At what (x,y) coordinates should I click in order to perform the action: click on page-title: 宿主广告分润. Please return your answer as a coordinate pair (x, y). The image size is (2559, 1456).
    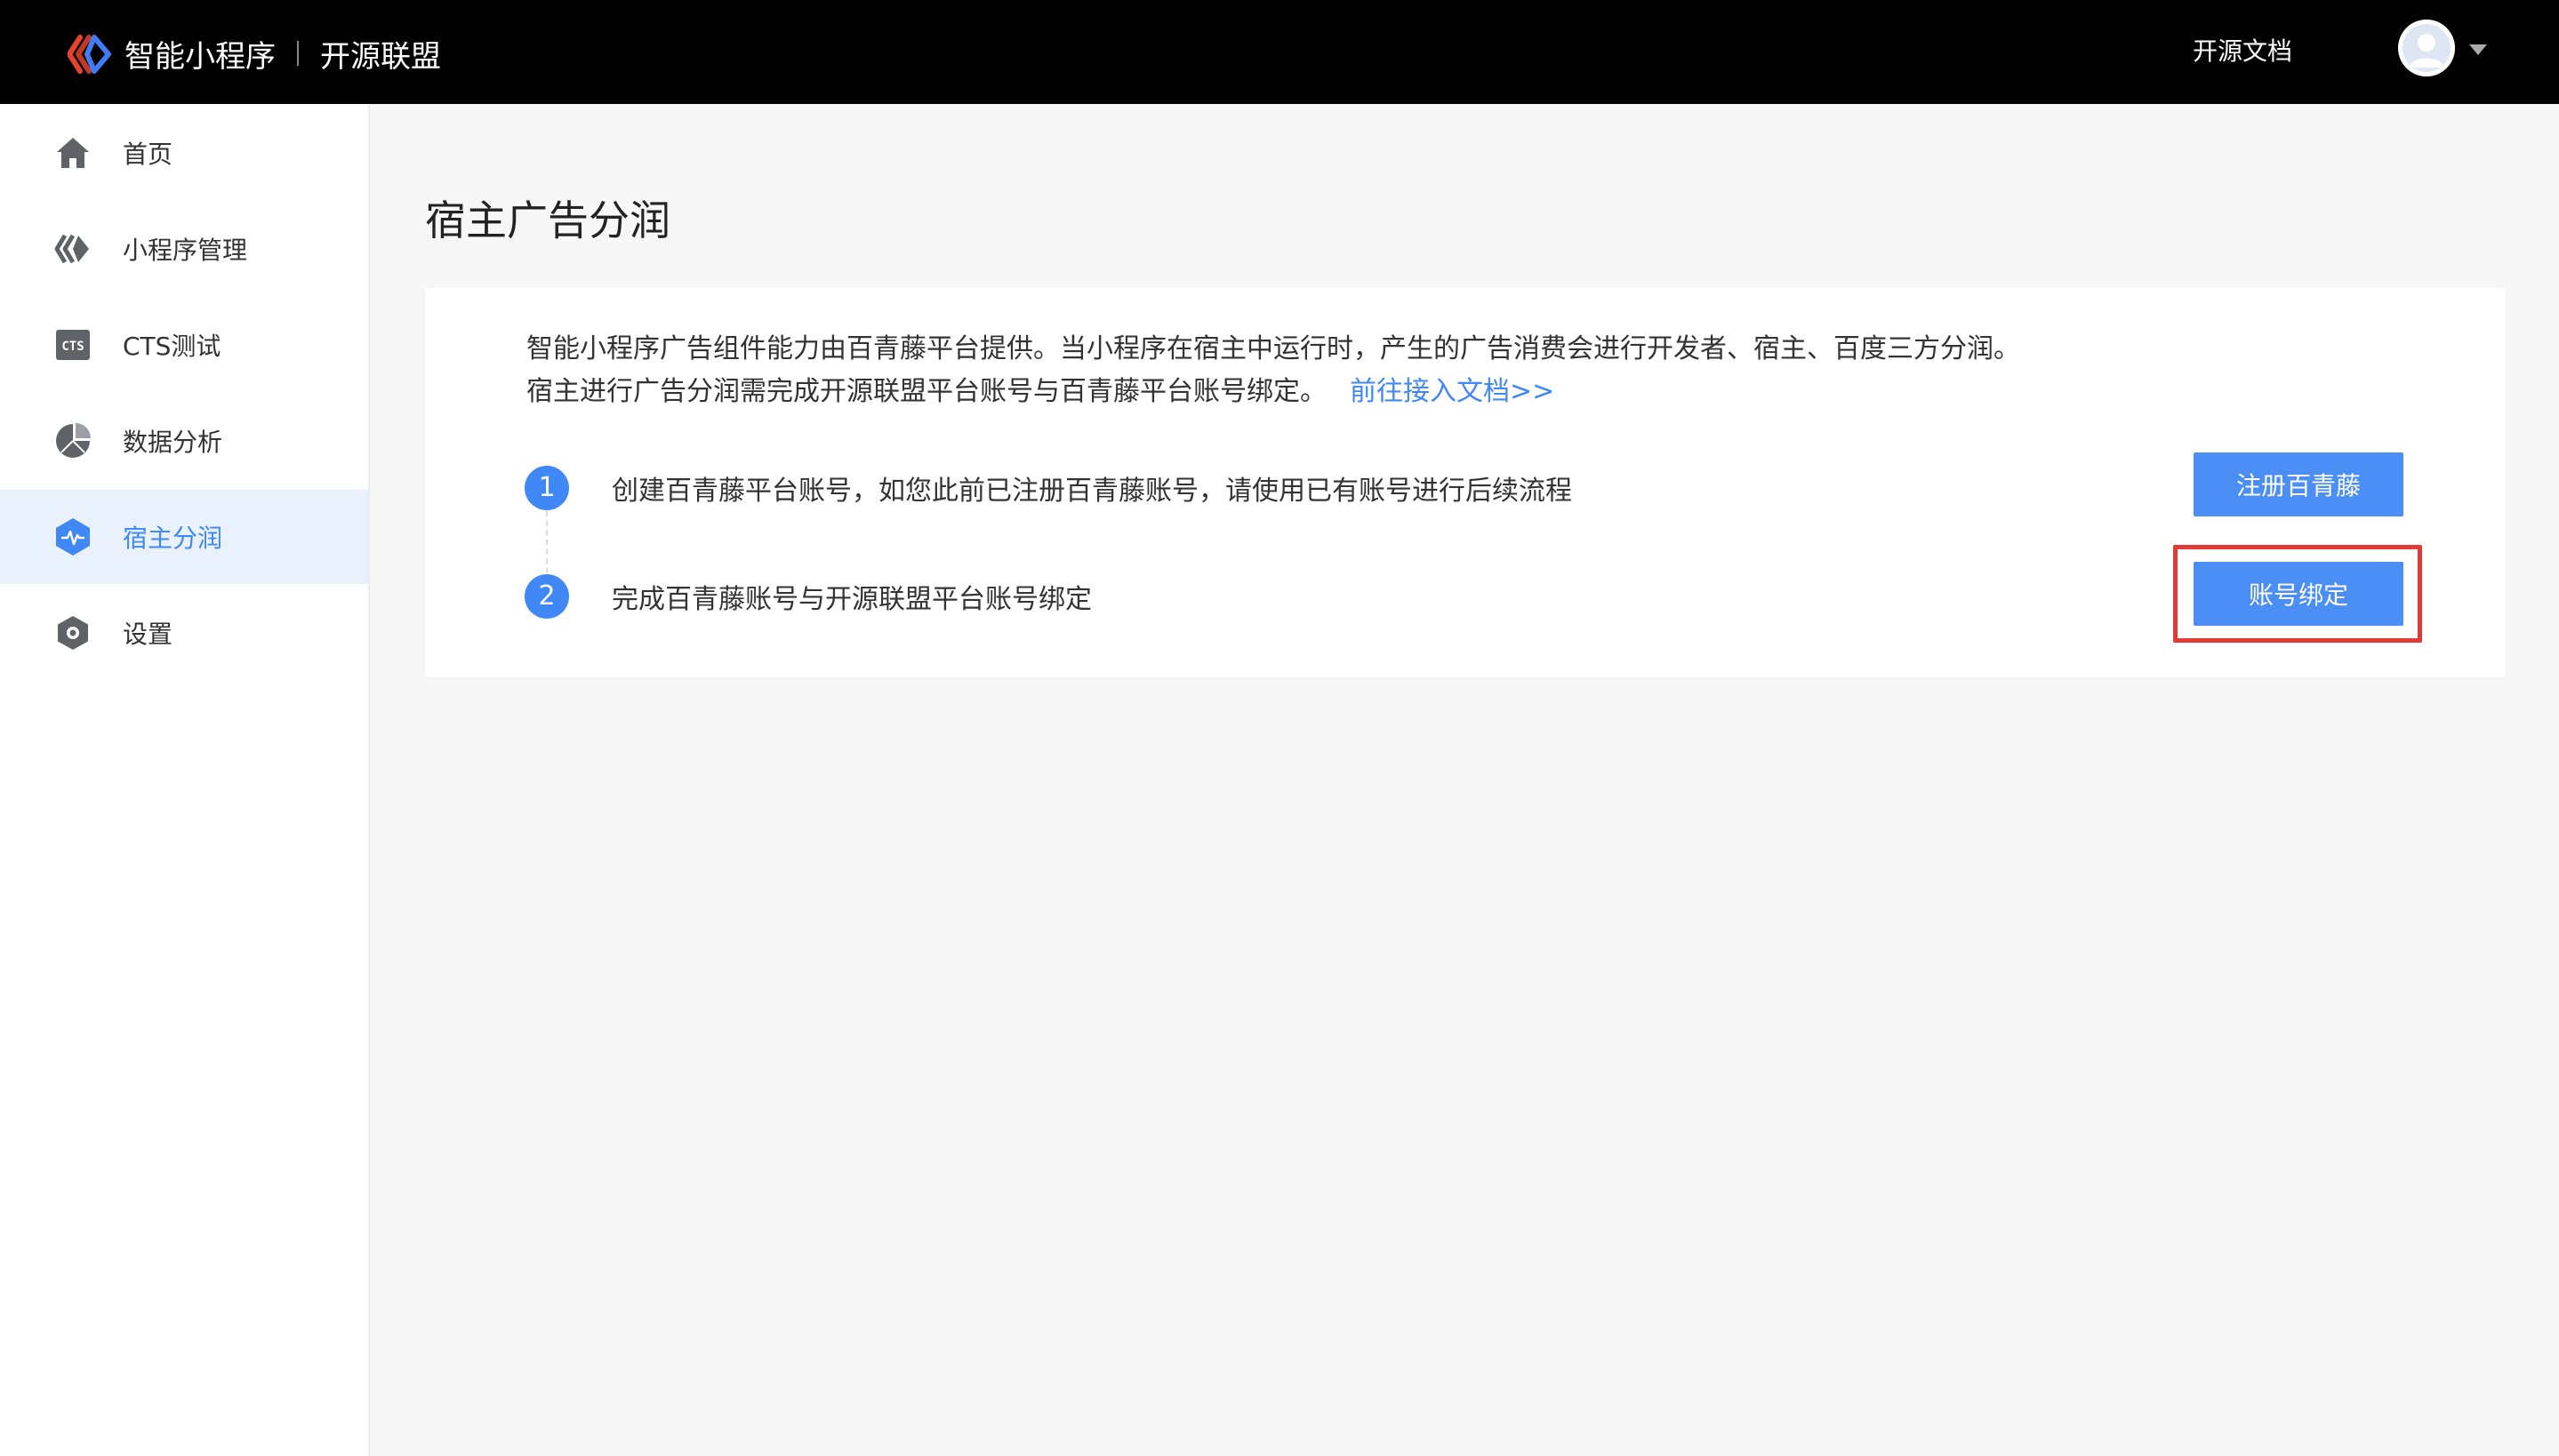
    Looking at the image, I should click on (547, 220).